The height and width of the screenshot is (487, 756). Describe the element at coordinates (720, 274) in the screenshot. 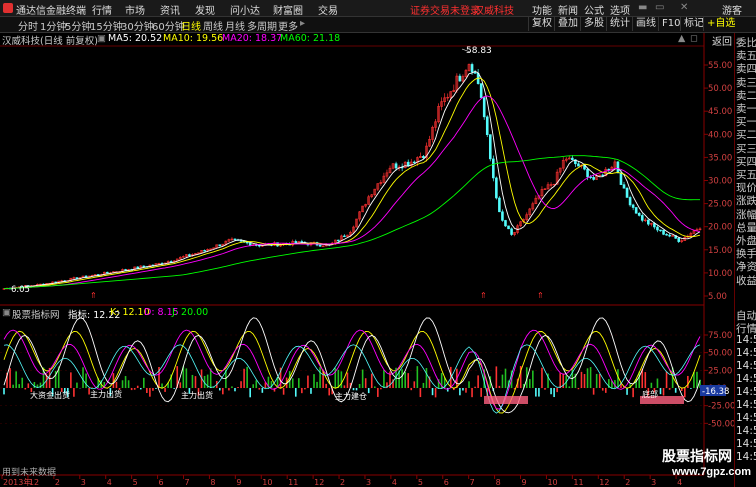

I see `y-tick-label: 10.00` at that location.